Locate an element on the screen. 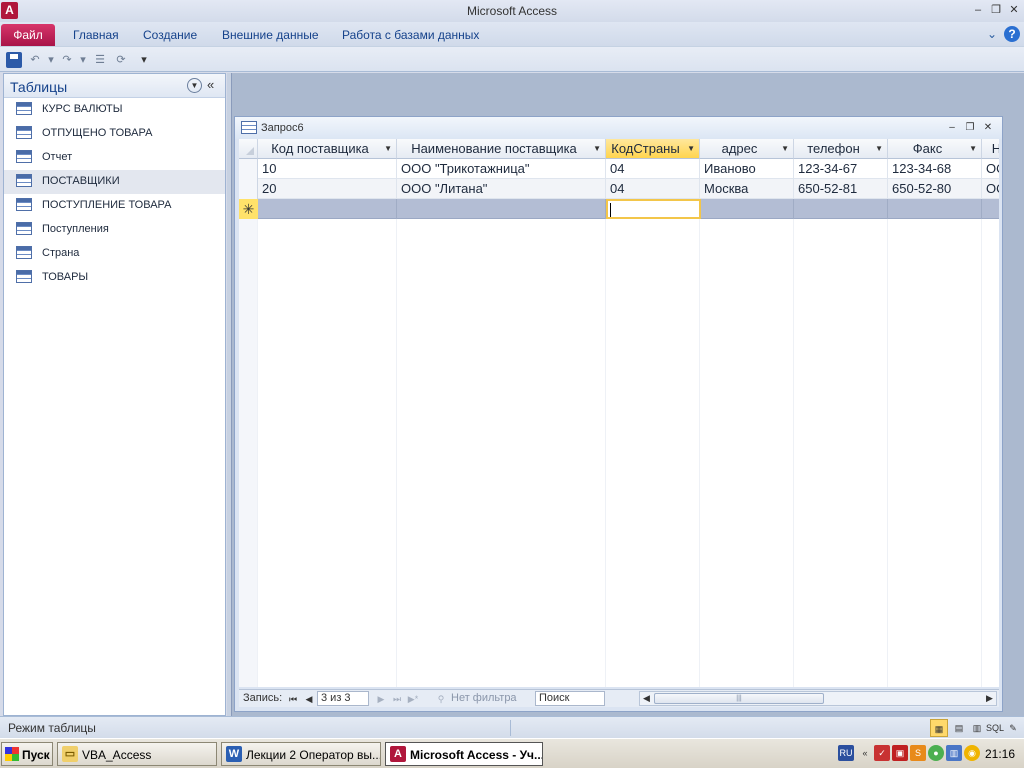 The width and height of the screenshot is (1024, 768). nav-item-postuplenie-tovara: ПОСТУПЛЕНИЕ ТОВАРА is located at coordinates (114, 206).